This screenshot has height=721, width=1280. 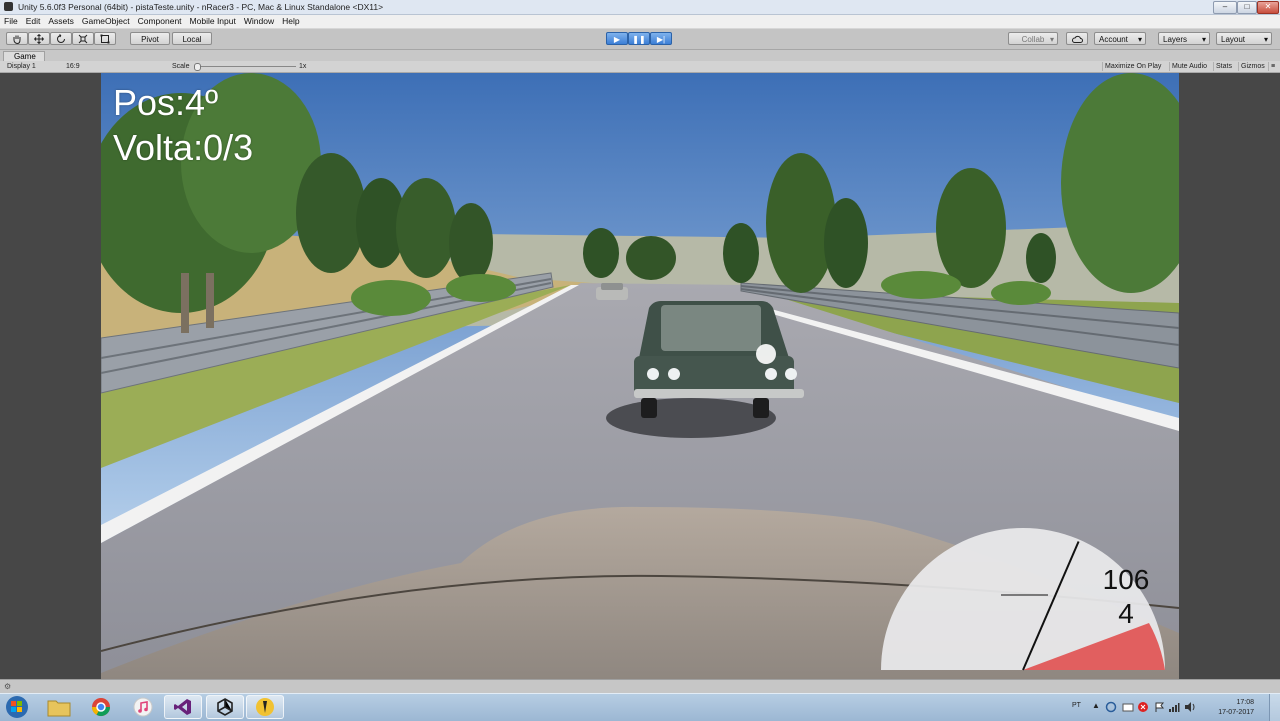 I want to click on unity-icon, so click(x=225, y=707).